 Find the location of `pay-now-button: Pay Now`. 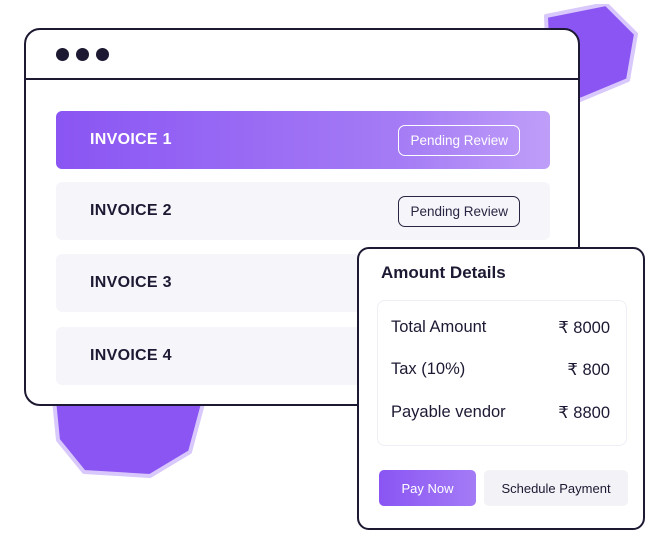

pay-now-button: Pay Now is located at coordinates (427, 488).